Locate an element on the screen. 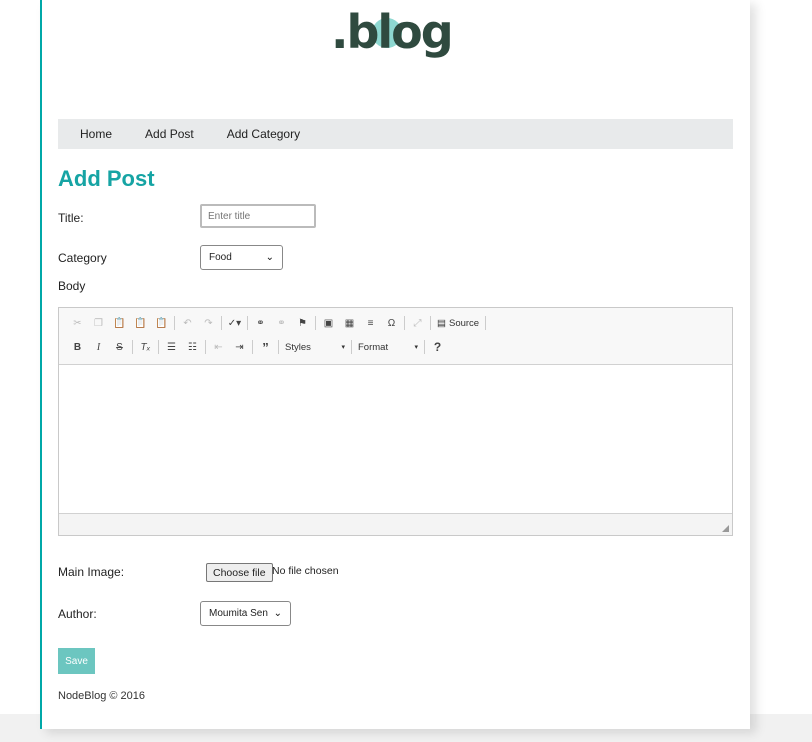  body-label: Body is located at coordinates (72, 286).